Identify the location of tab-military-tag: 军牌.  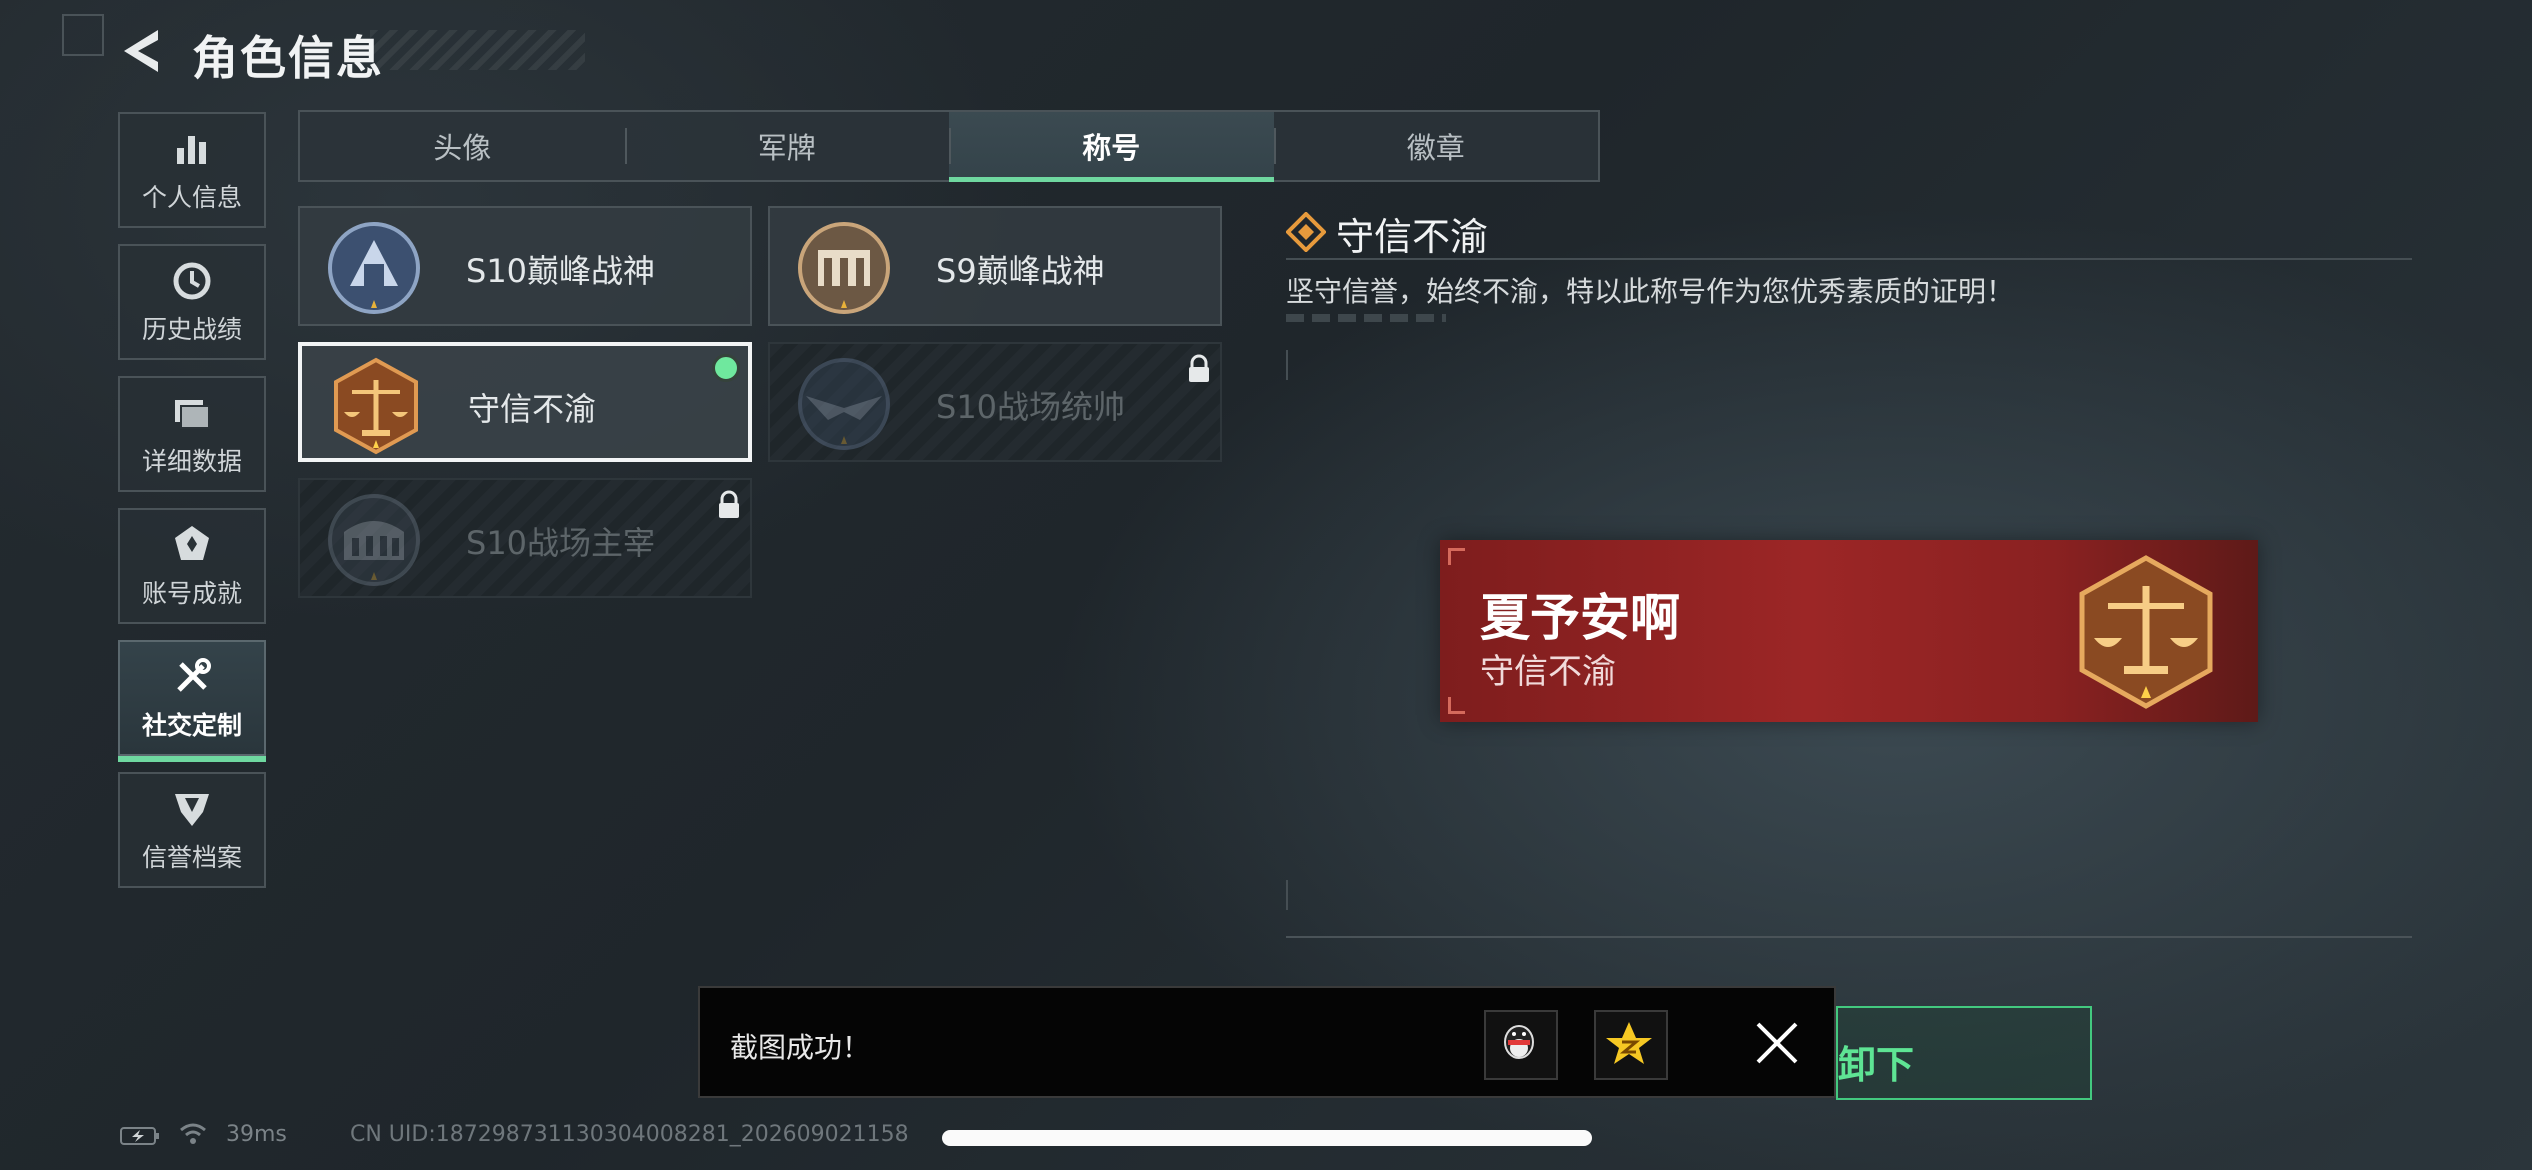
(787, 146).